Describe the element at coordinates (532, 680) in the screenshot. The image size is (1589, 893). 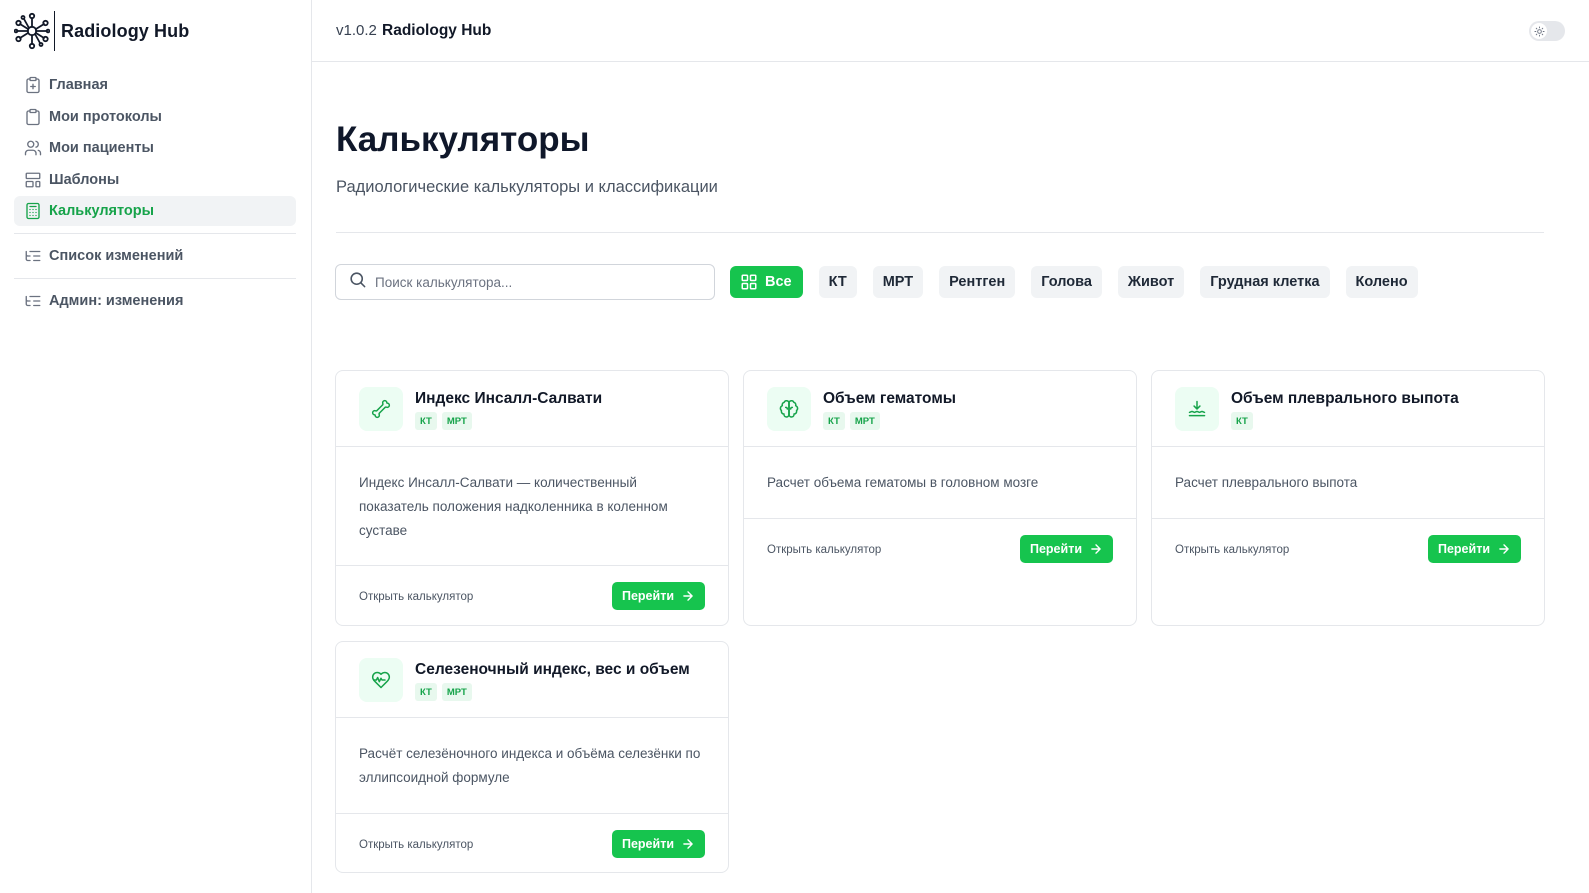
I see `card-header: Селезеночный индекс, вес и объем КТ МРТ` at that location.